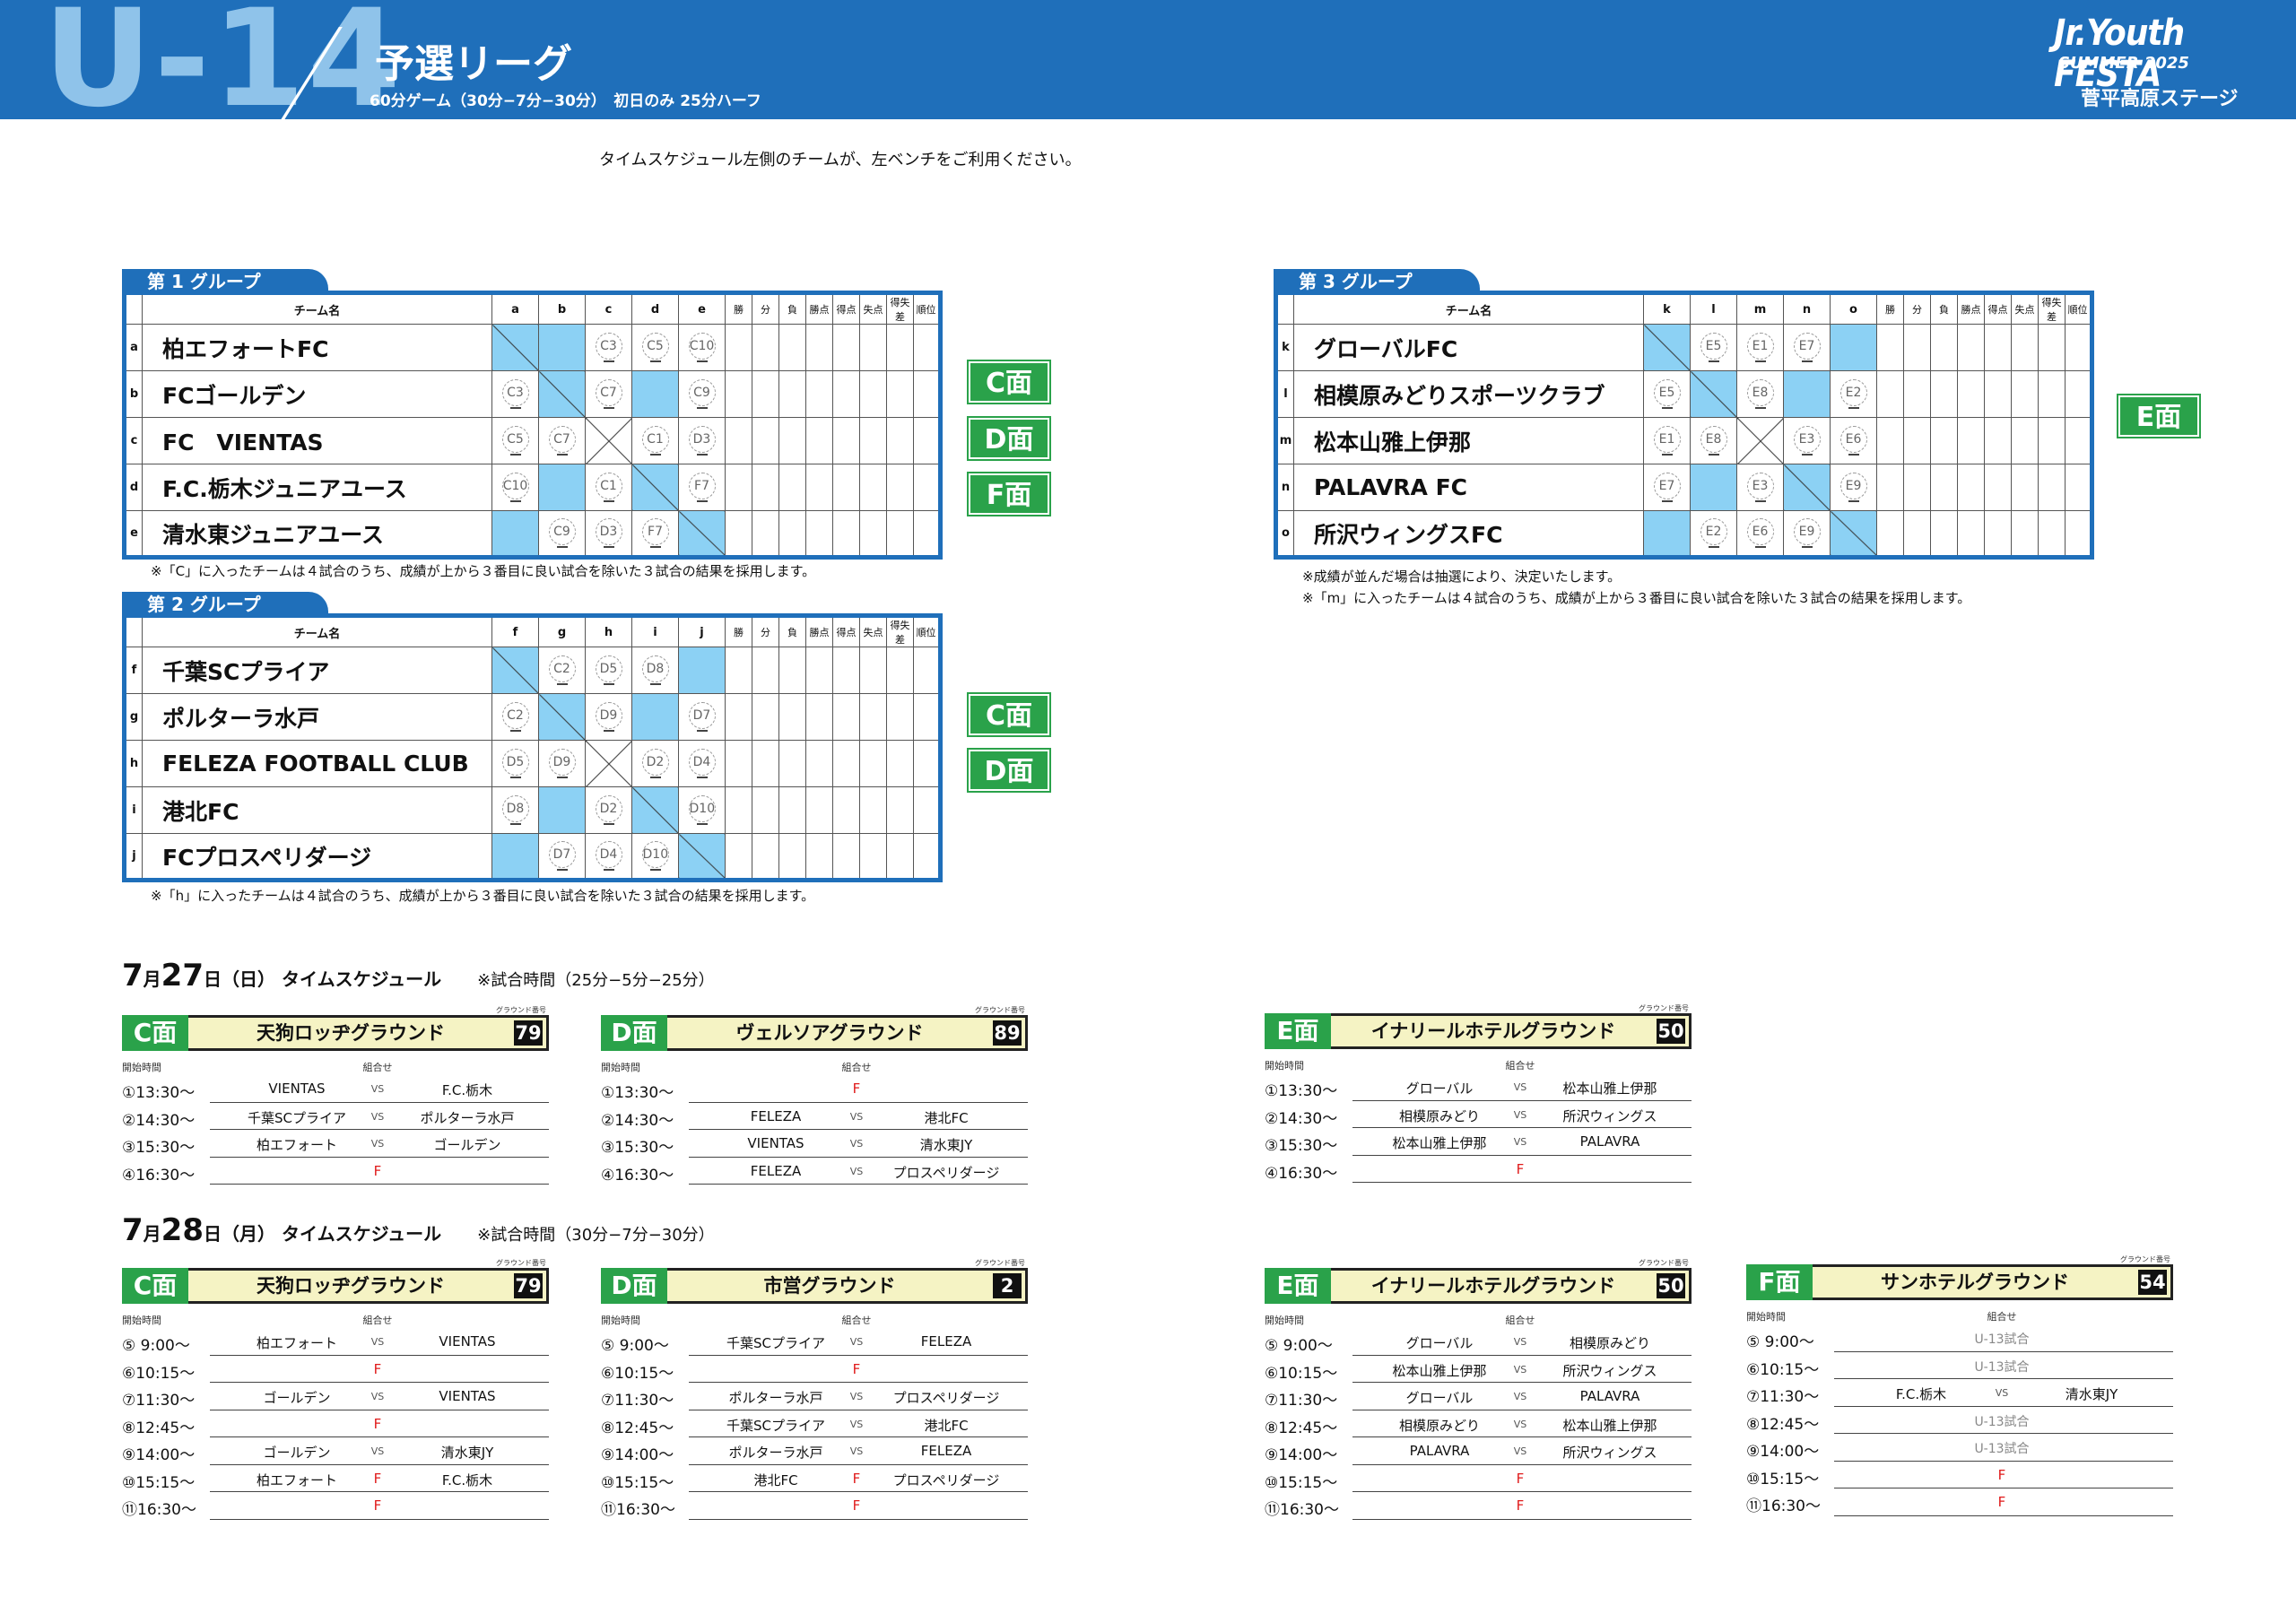 Image resolution: width=2296 pixels, height=1623 pixels. Describe the element at coordinates (946, 1398) in the screenshot. I see `right-team: プロスペリダージ` at that location.